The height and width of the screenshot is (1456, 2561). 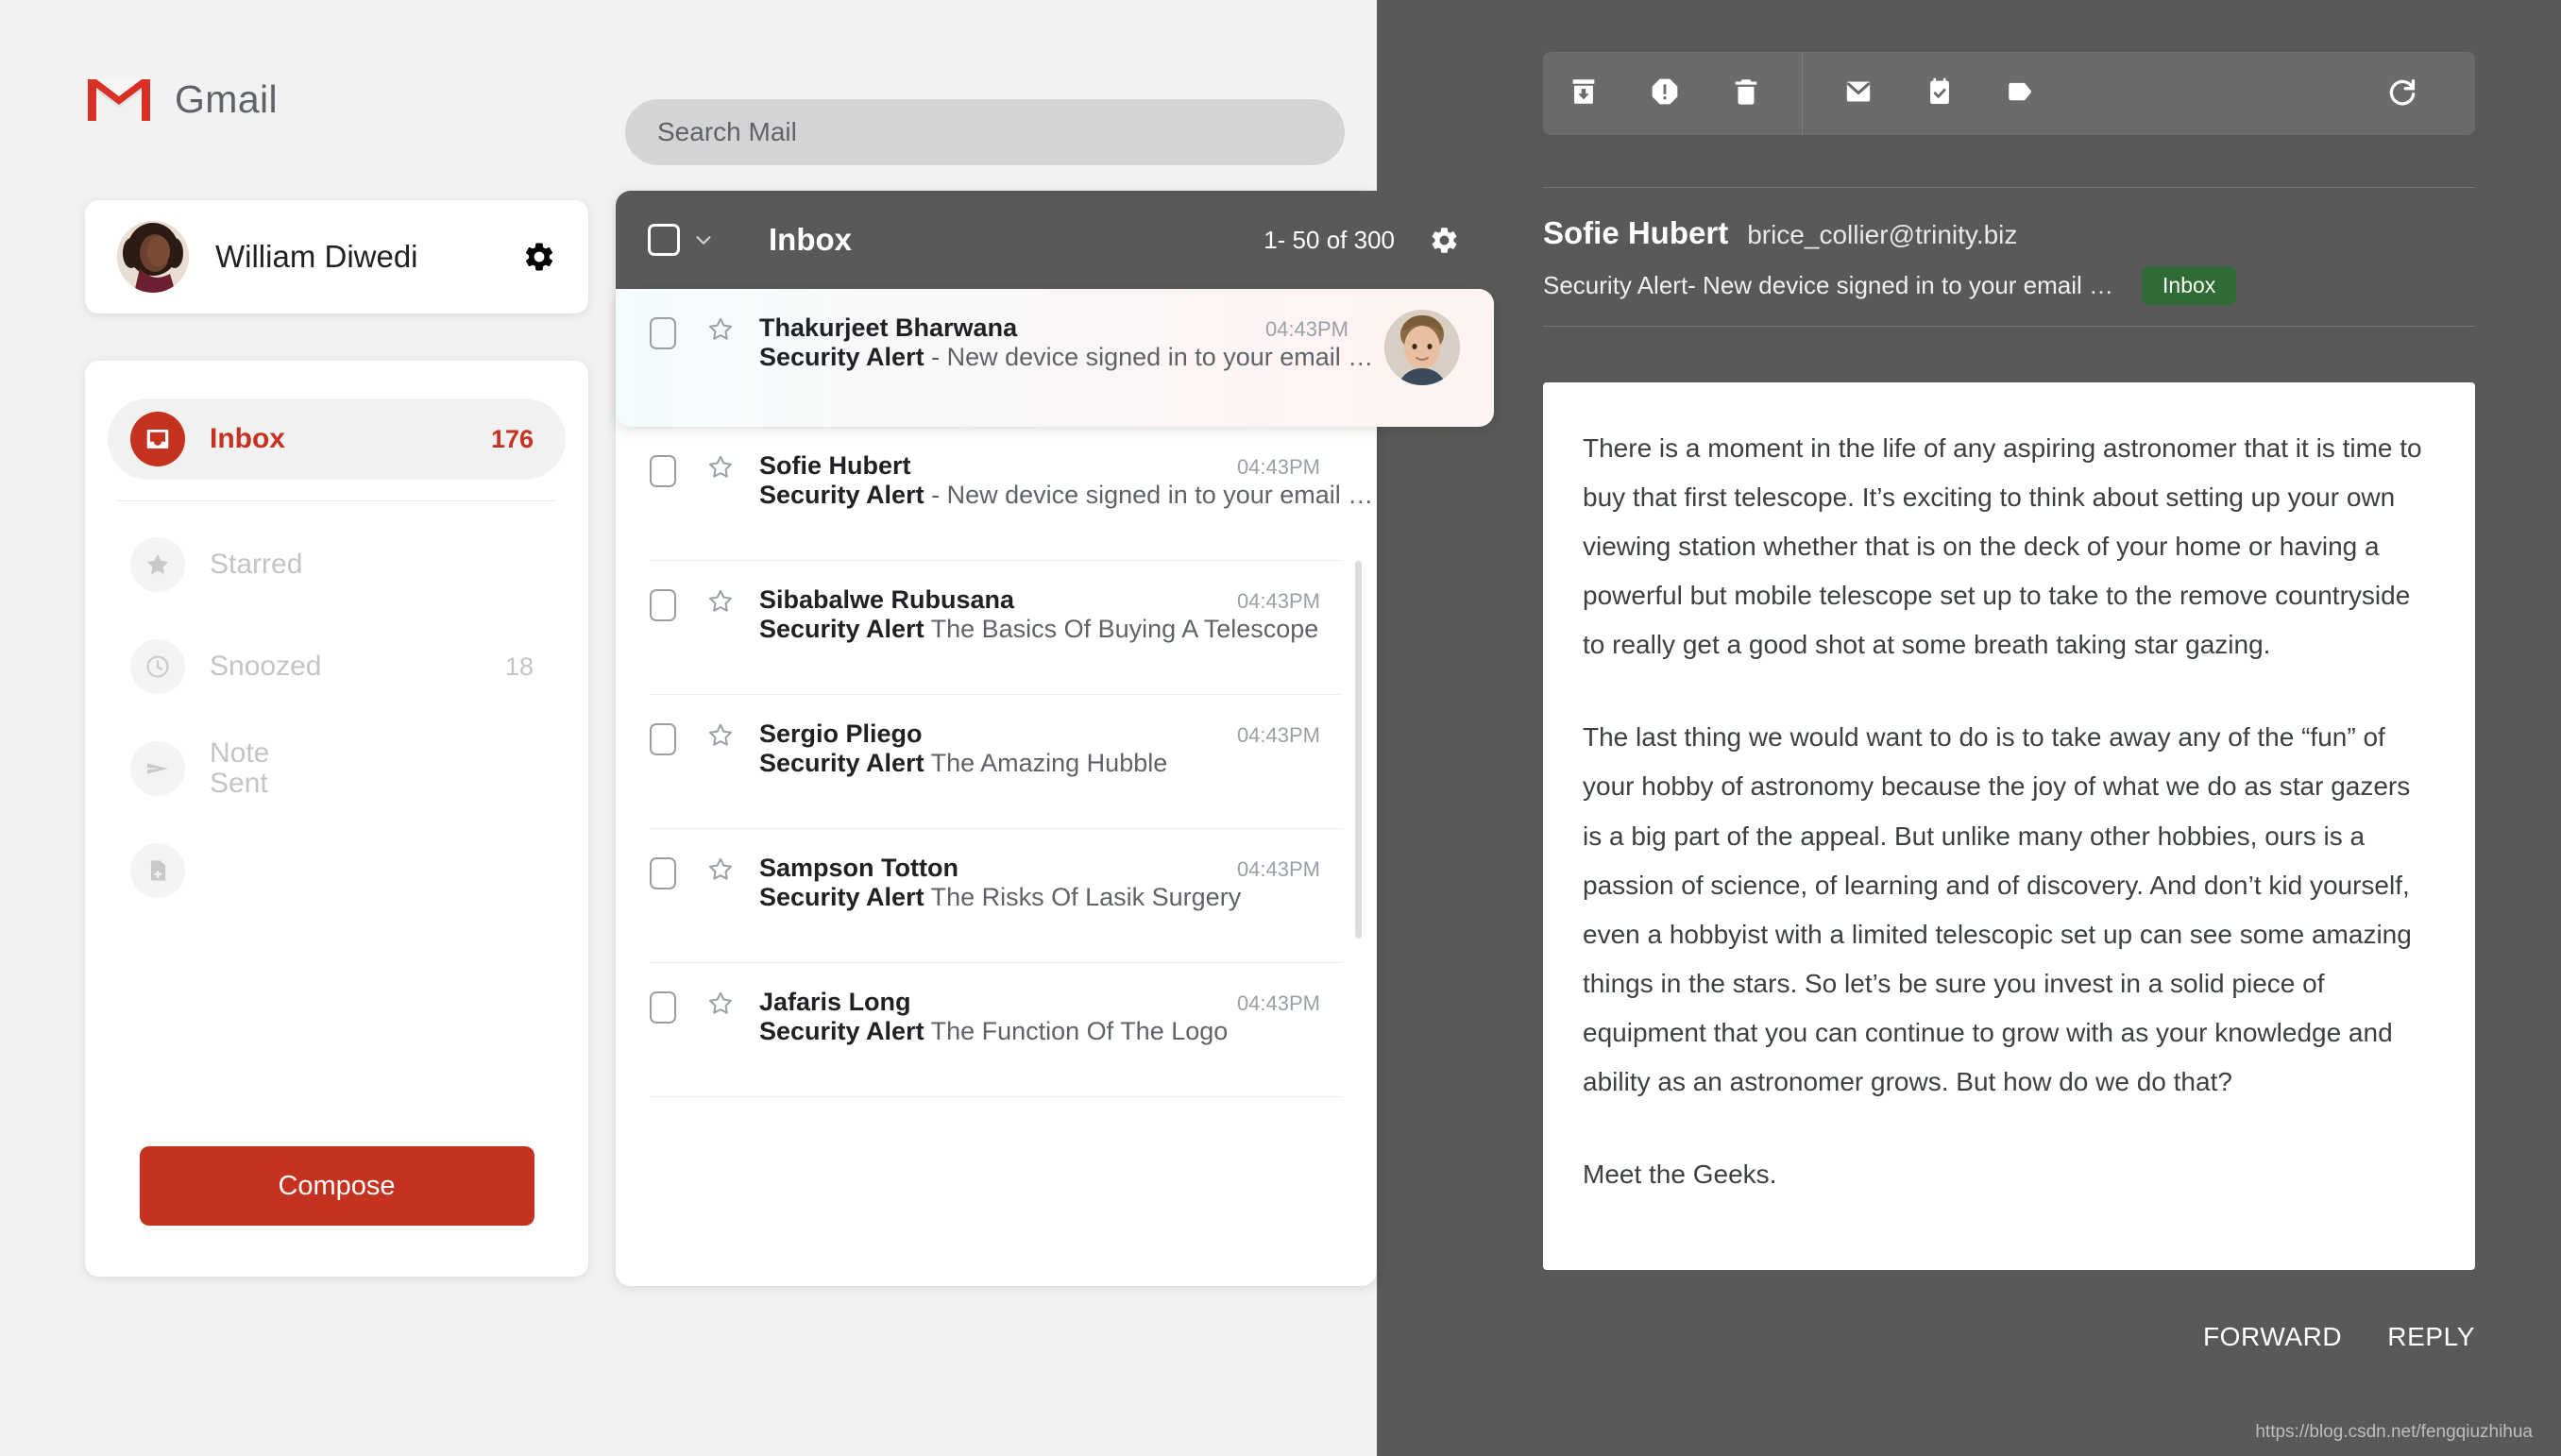 What do you see at coordinates (240, 753) in the screenshot?
I see `sidebar-item-label-line1: Note` at bounding box center [240, 753].